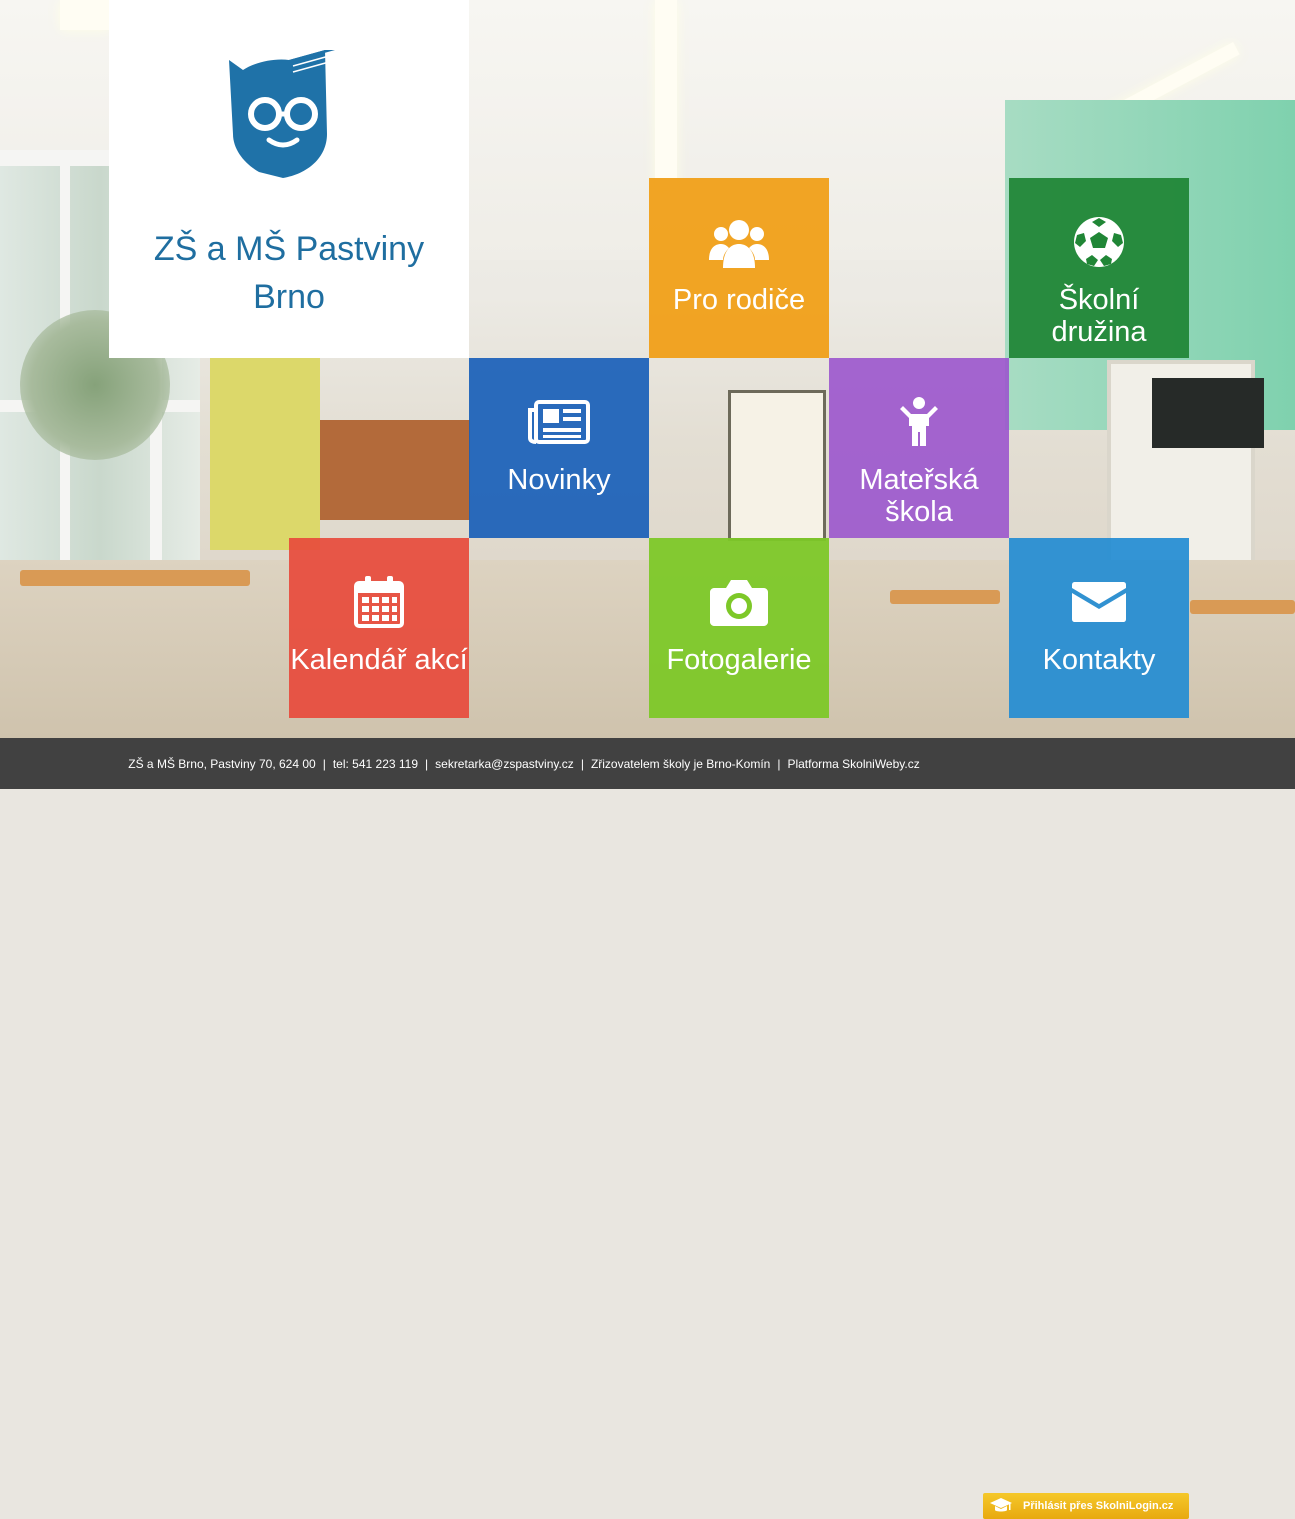 This screenshot has height=1519, width=1295. Describe the element at coordinates (739, 242) in the screenshot. I see `parents-group-icon` at that location.